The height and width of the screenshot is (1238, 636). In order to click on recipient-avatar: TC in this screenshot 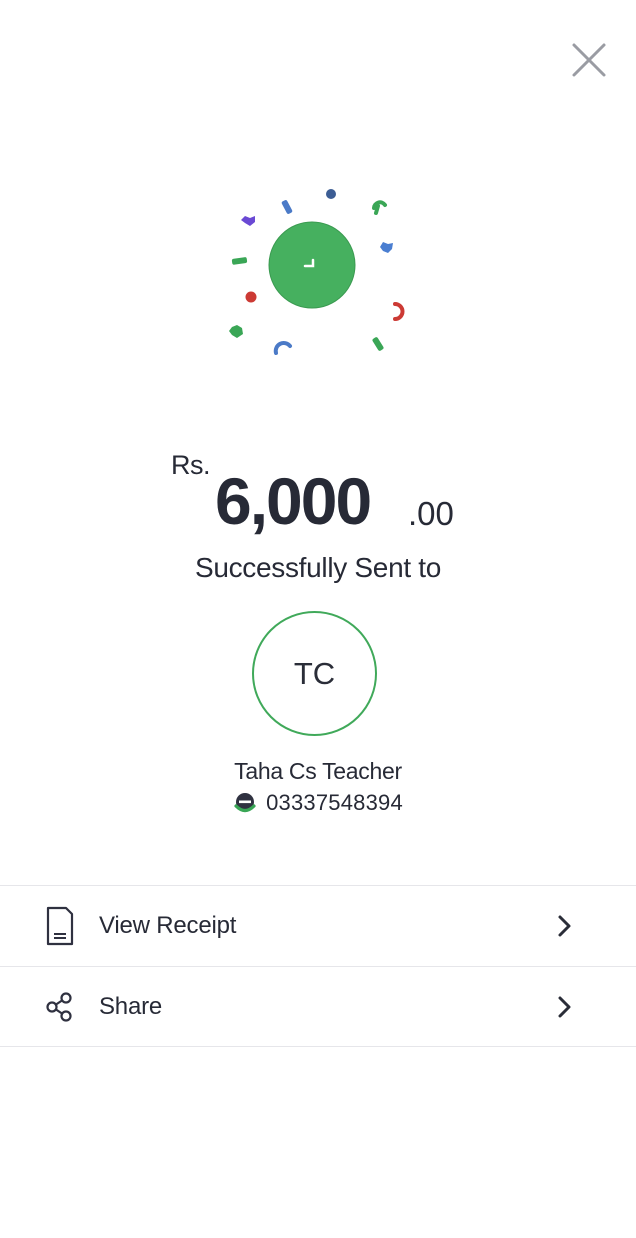, I will do `click(314, 673)`.